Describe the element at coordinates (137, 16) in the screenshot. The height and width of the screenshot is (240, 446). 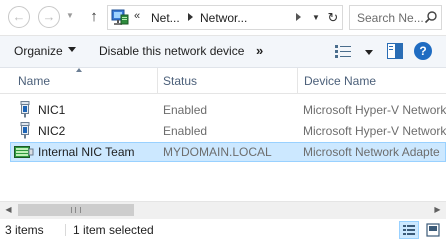
I see `address-overflow-icon: «` at that location.